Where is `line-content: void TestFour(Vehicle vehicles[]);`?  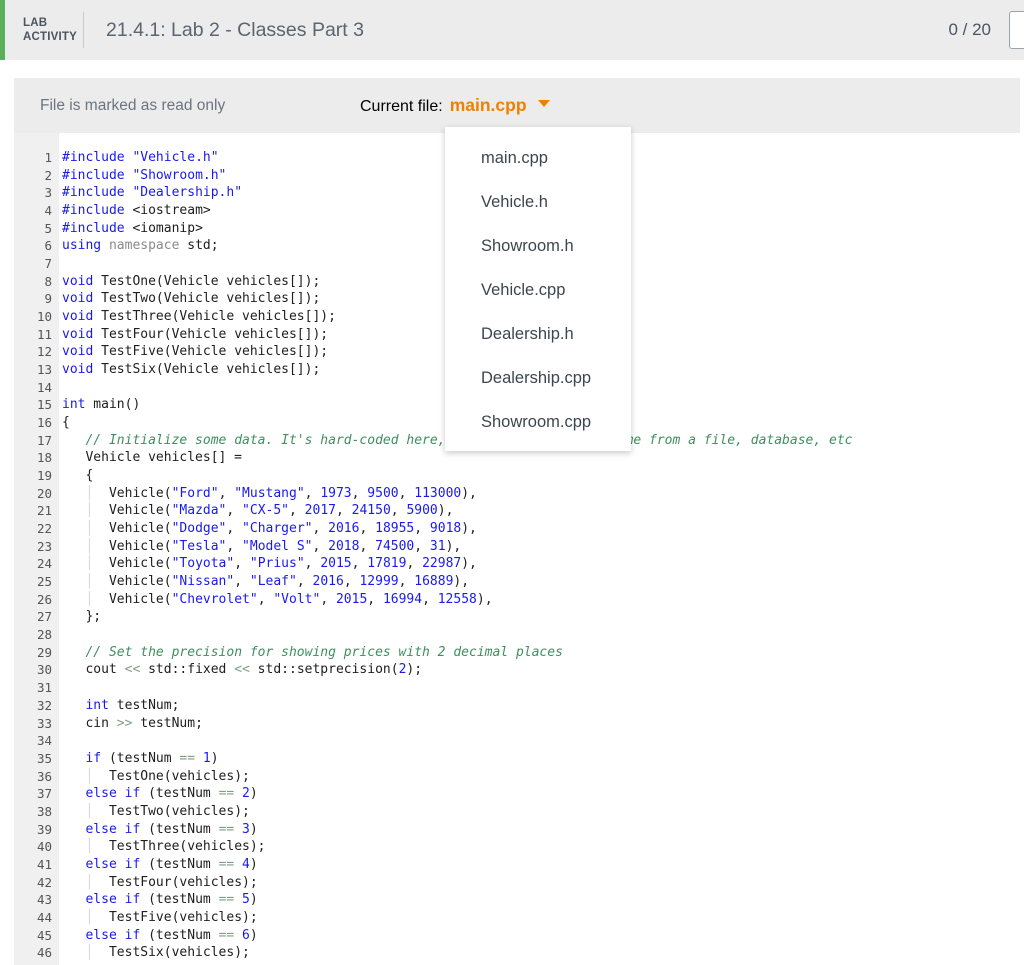 line-content: void TestFour(Vehicle vehicles[]); is located at coordinates (195, 334).